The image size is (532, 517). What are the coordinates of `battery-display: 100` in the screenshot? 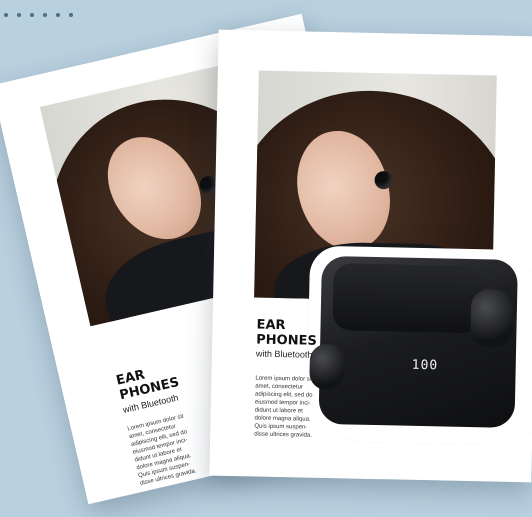 It's located at (425, 365).